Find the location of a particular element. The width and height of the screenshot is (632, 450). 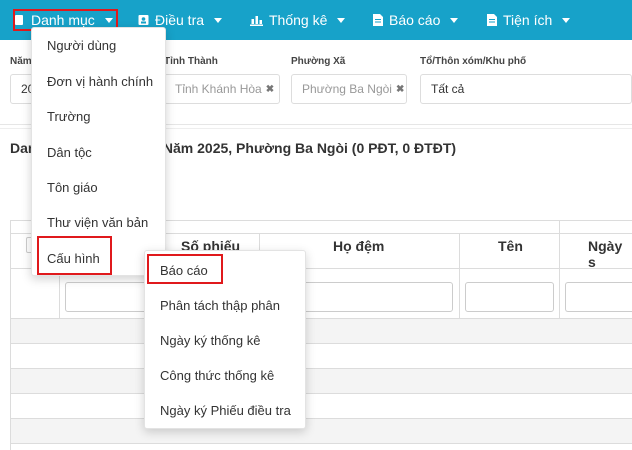

column-header-ngay-sinh: Ngày s is located at coordinates (610, 254).